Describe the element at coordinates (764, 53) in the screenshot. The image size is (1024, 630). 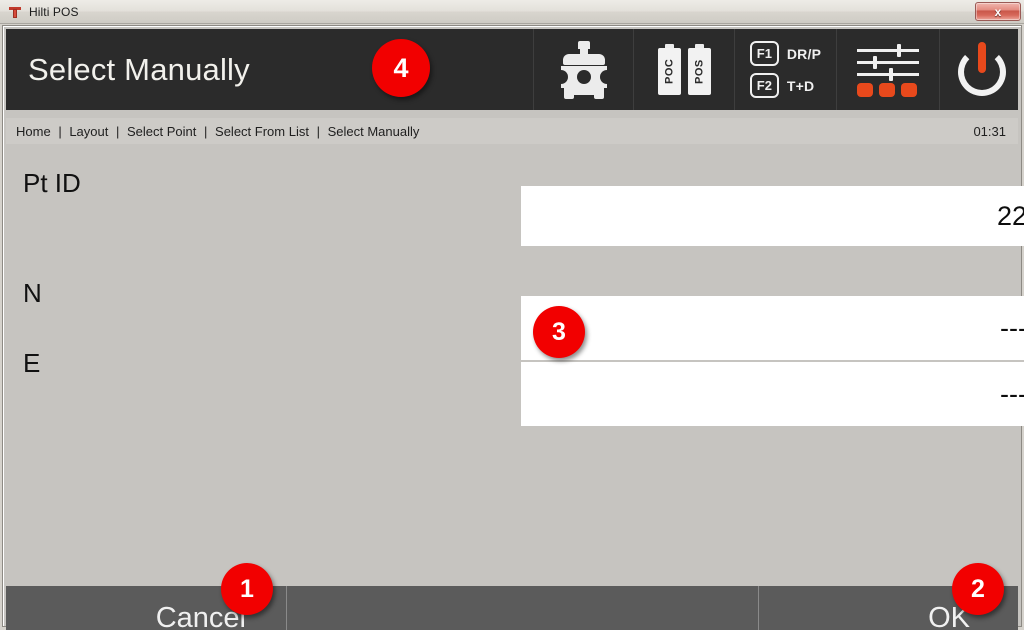
I see `f1-key-icon: F1` at that location.